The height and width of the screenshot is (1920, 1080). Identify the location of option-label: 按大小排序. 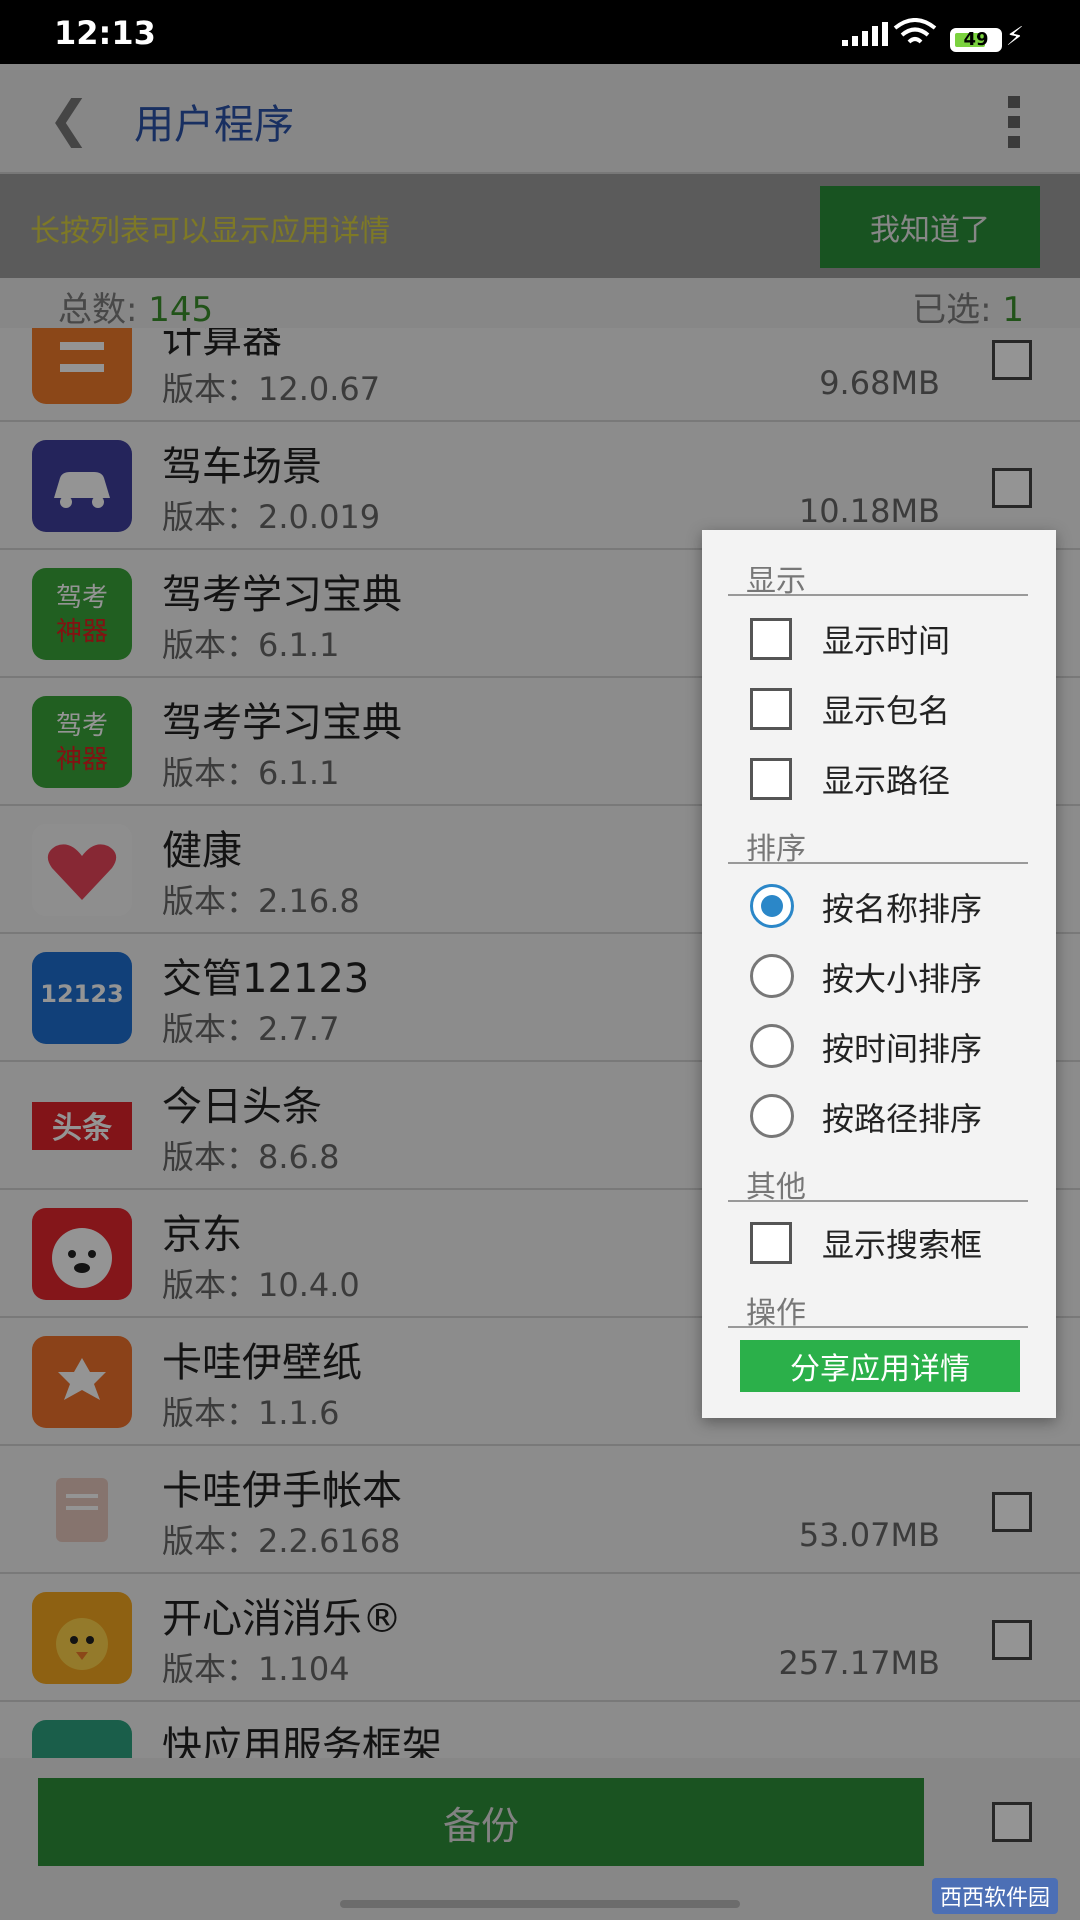
(902, 979).